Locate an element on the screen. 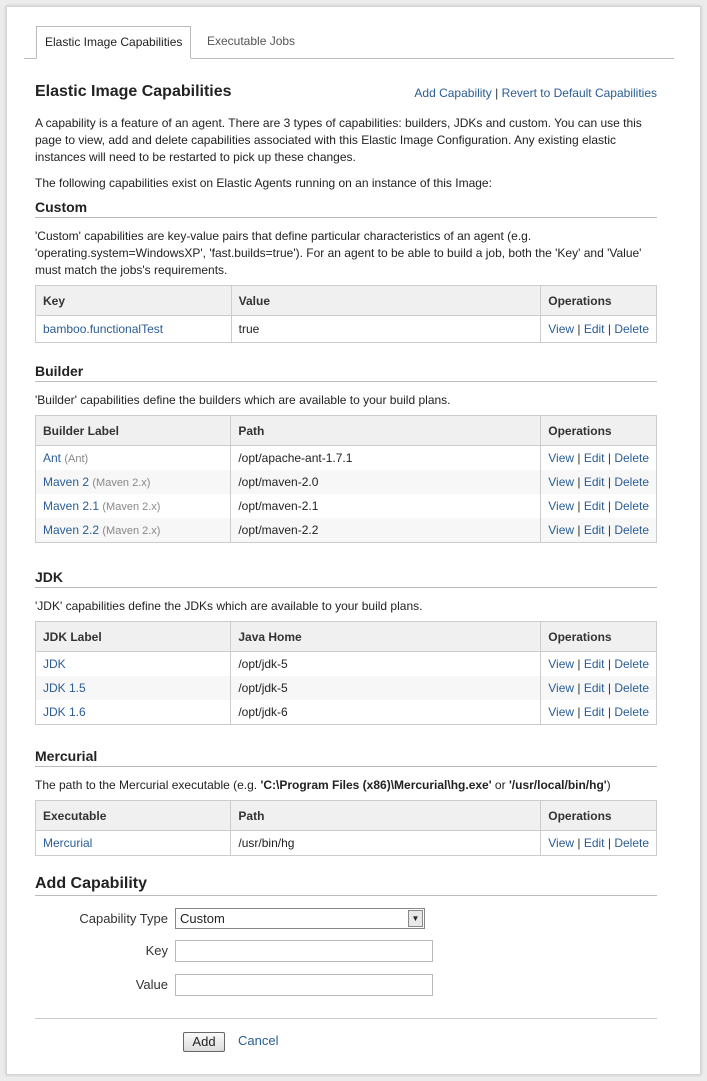  capability-type-value: Custom is located at coordinates (202, 918).